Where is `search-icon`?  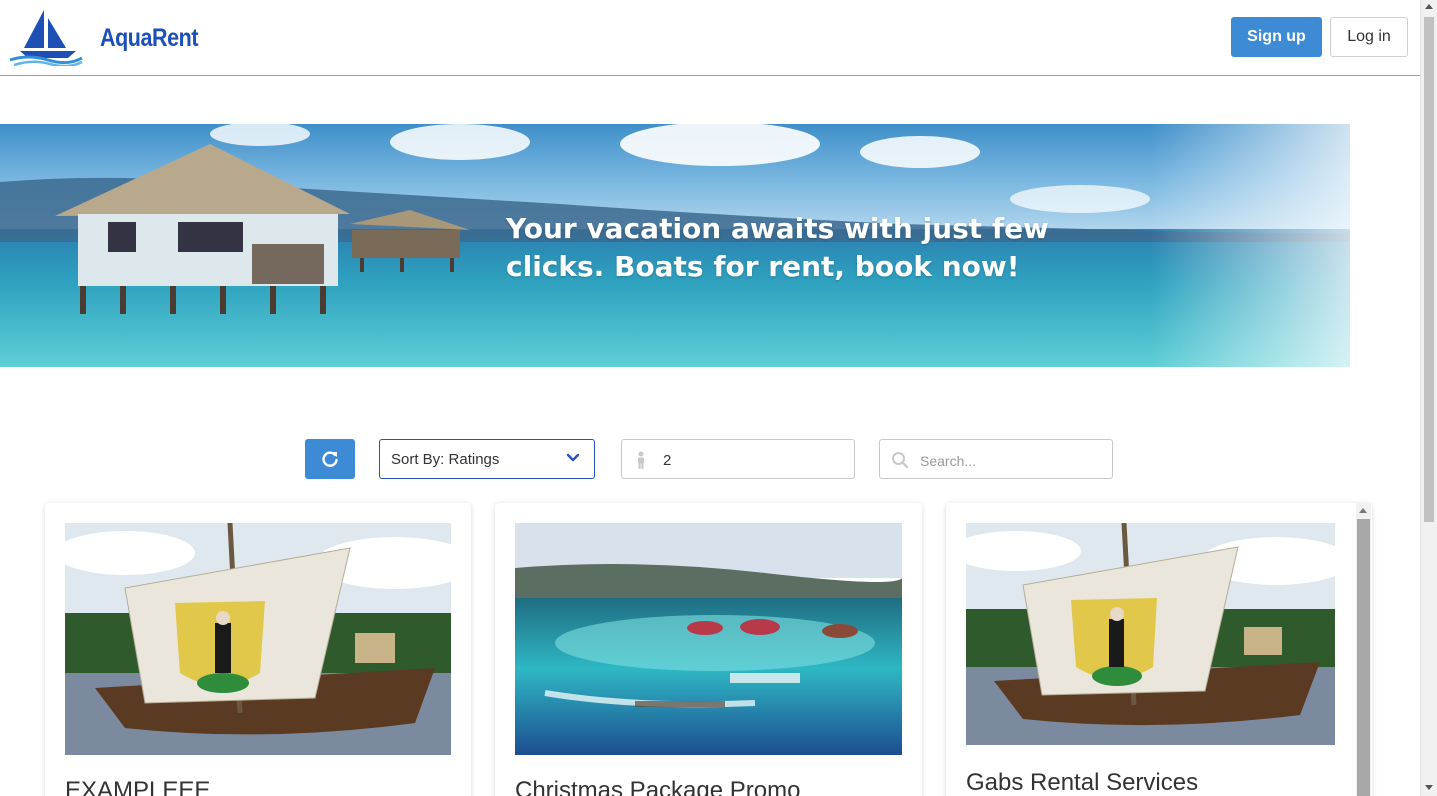 search-icon is located at coordinates (900, 460).